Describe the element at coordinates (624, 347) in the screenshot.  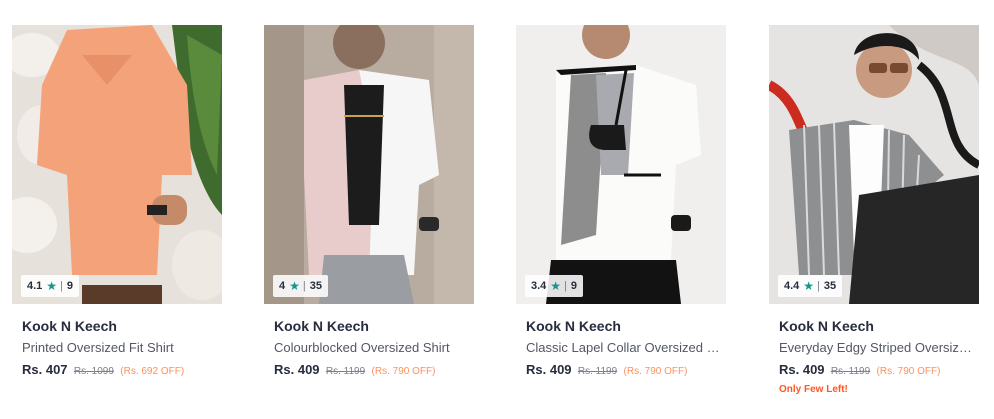
I see `product-name: Classic Lapel Collar Oversized Shirt` at that location.